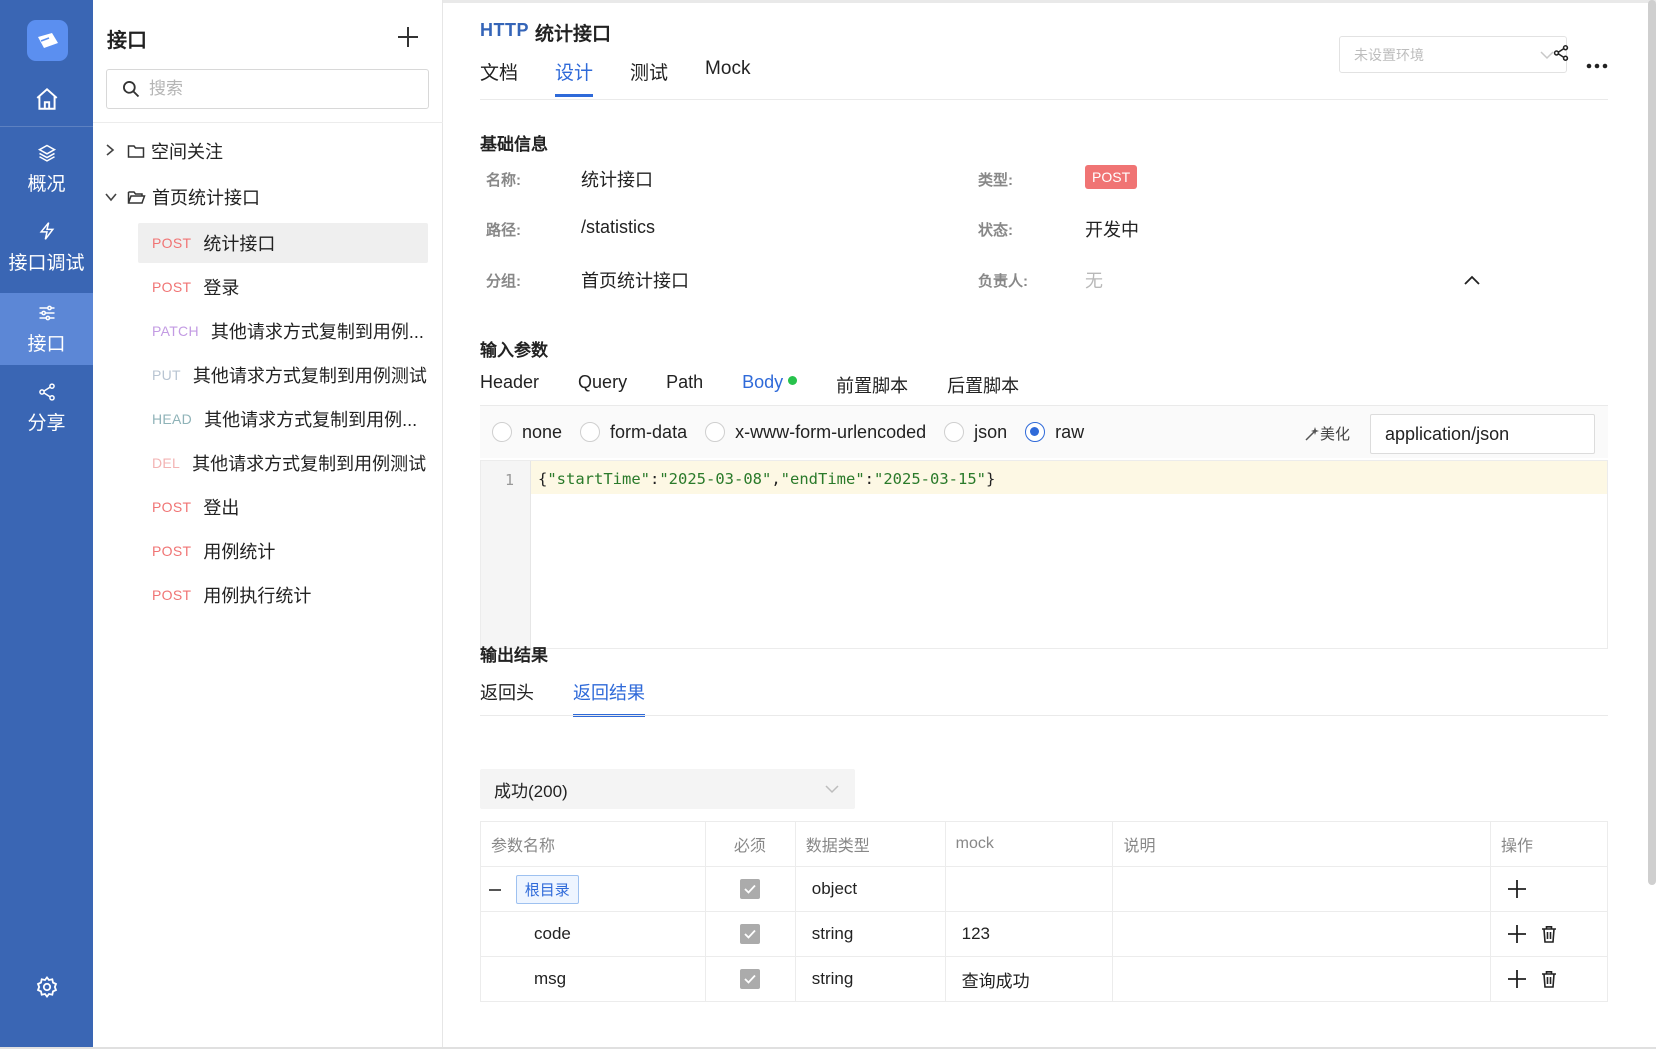  What do you see at coordinates (870, 889) in the screenshot?
I see `type-cell: object` at bounding box center [870, 889].